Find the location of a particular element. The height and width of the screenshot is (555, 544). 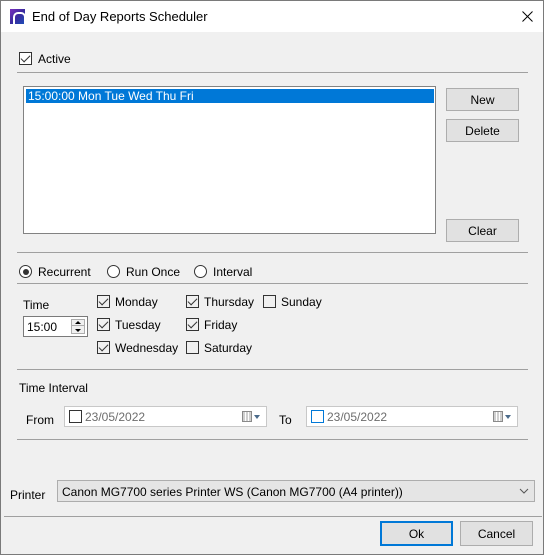

interval-radio is located at coordinates (200, 271).